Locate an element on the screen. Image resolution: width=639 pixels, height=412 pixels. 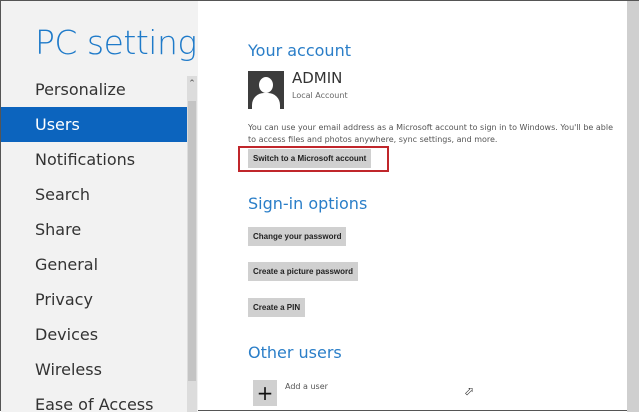
add-user-plus-icon: + is located at coordinates (265, 393).